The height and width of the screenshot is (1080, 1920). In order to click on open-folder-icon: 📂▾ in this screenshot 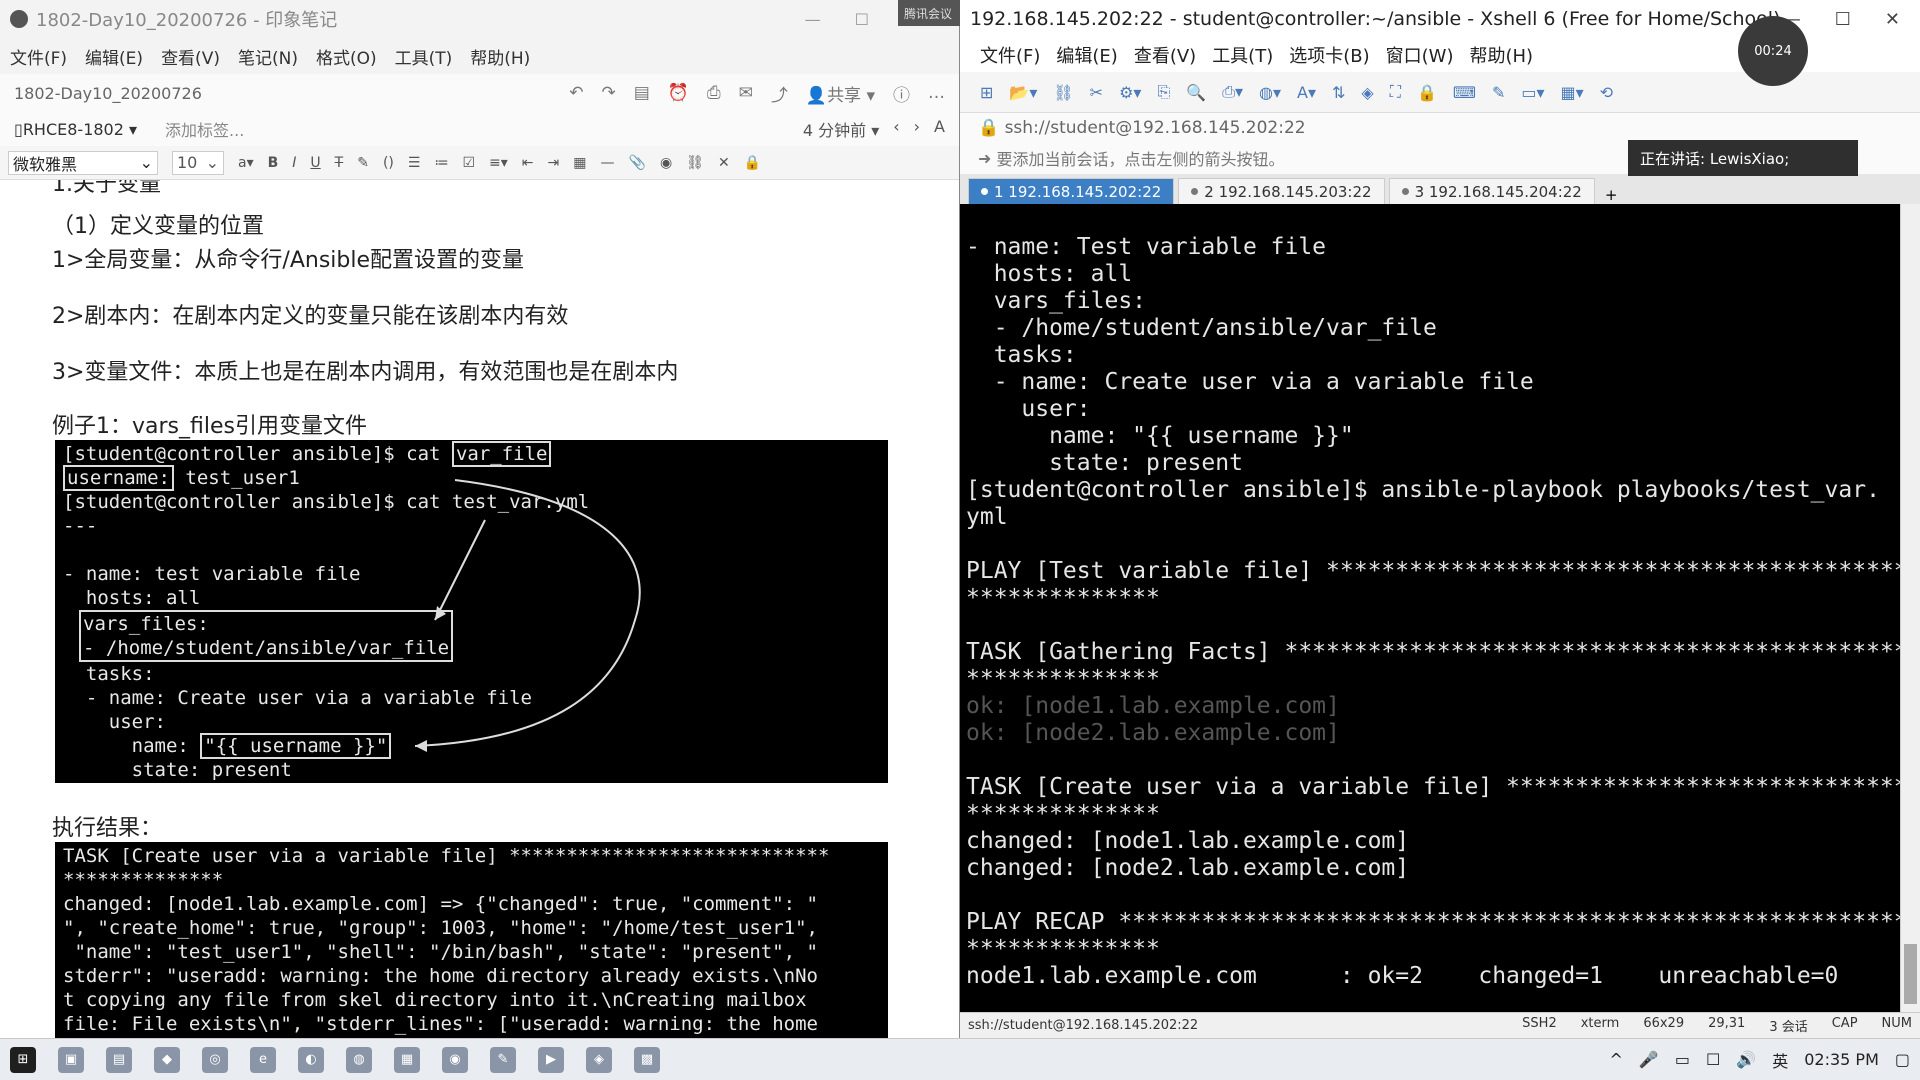, I will do `click(1023, 92)`.